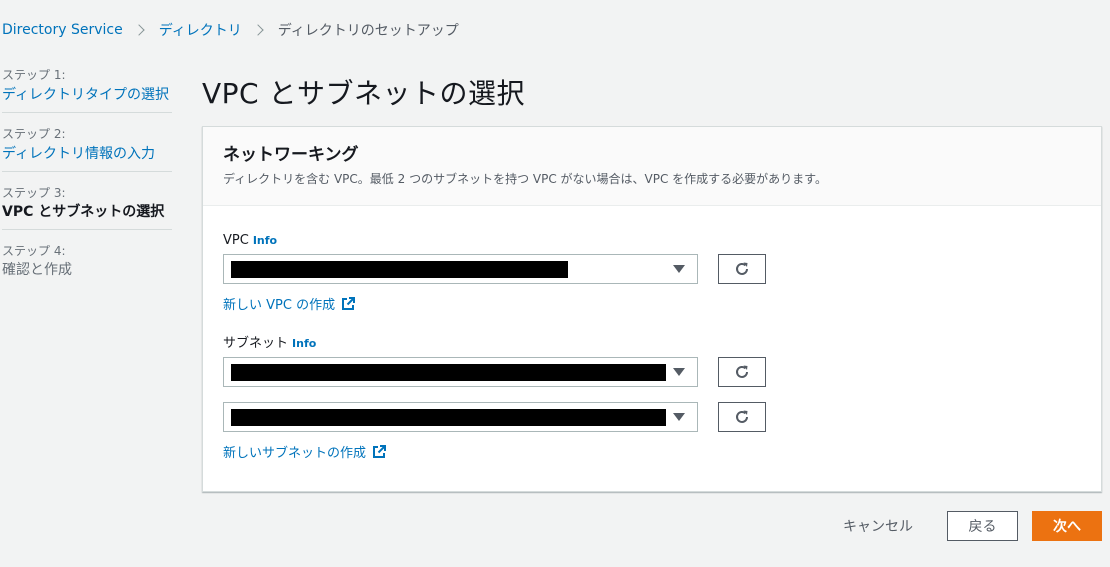 The height and width of the screenshot is (567, 1110). I want to click on breadcrumb-directory-service: Directory Service, so click(62, 30).